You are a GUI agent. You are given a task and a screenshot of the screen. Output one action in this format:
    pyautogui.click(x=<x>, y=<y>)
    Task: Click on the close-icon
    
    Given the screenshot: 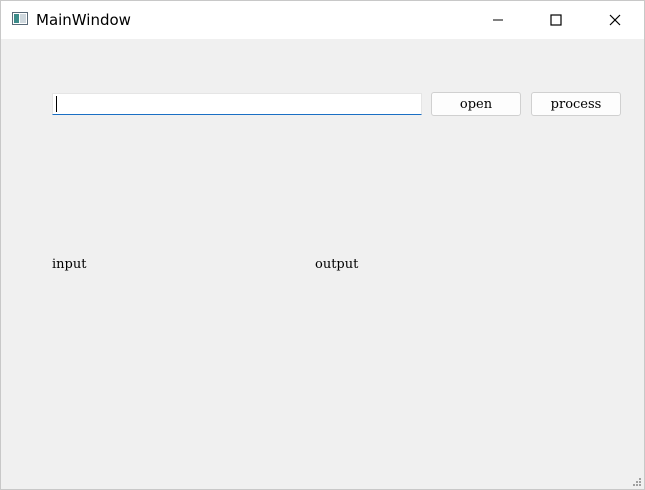 What is the action you would take?
    pyautogui.click(x=615, y=20)
    